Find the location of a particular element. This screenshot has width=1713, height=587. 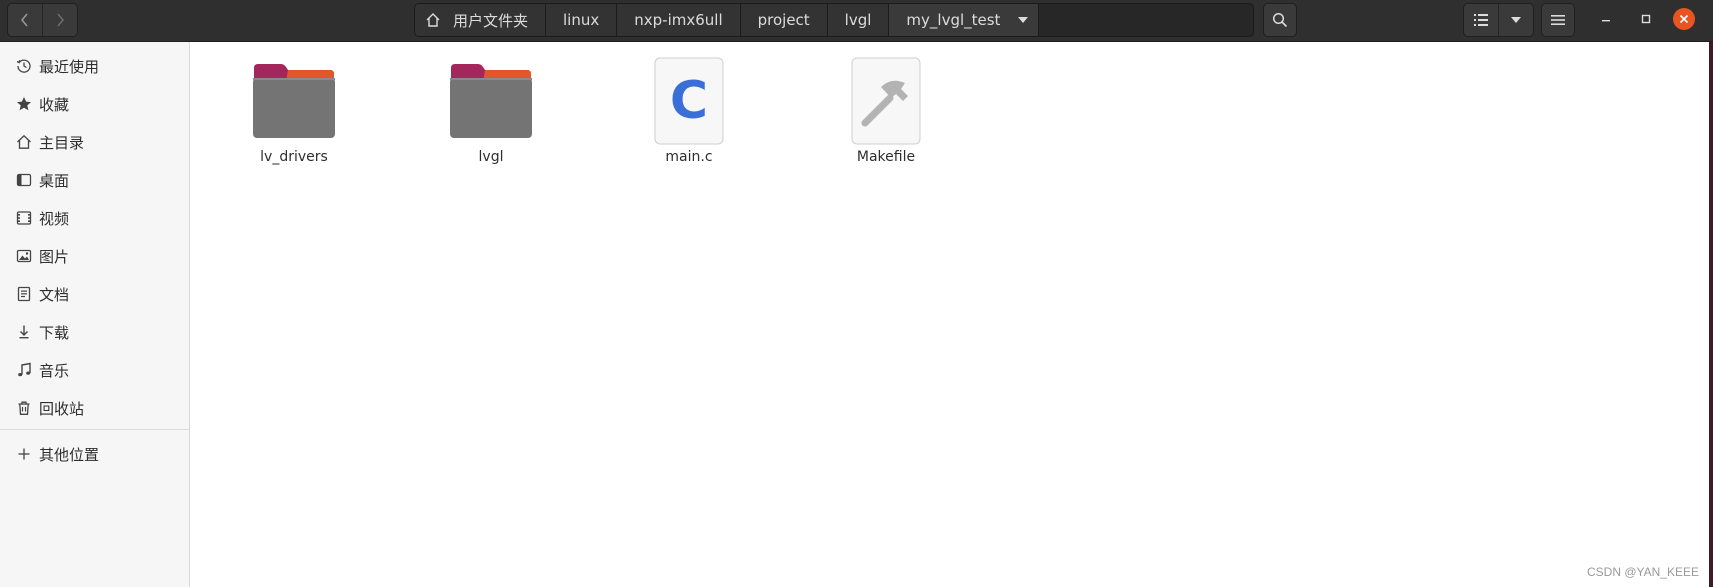

file-name: main.c is located at coordinates (689, 157).